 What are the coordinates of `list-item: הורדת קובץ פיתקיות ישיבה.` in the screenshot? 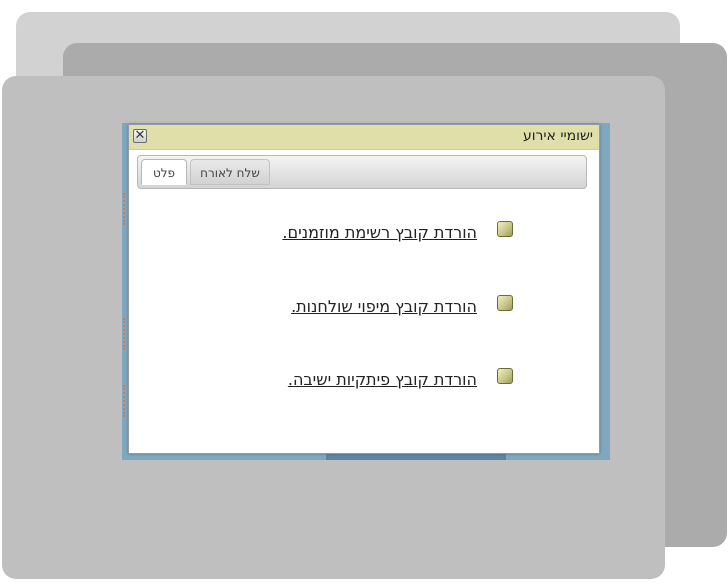 It's located at (364, 381).